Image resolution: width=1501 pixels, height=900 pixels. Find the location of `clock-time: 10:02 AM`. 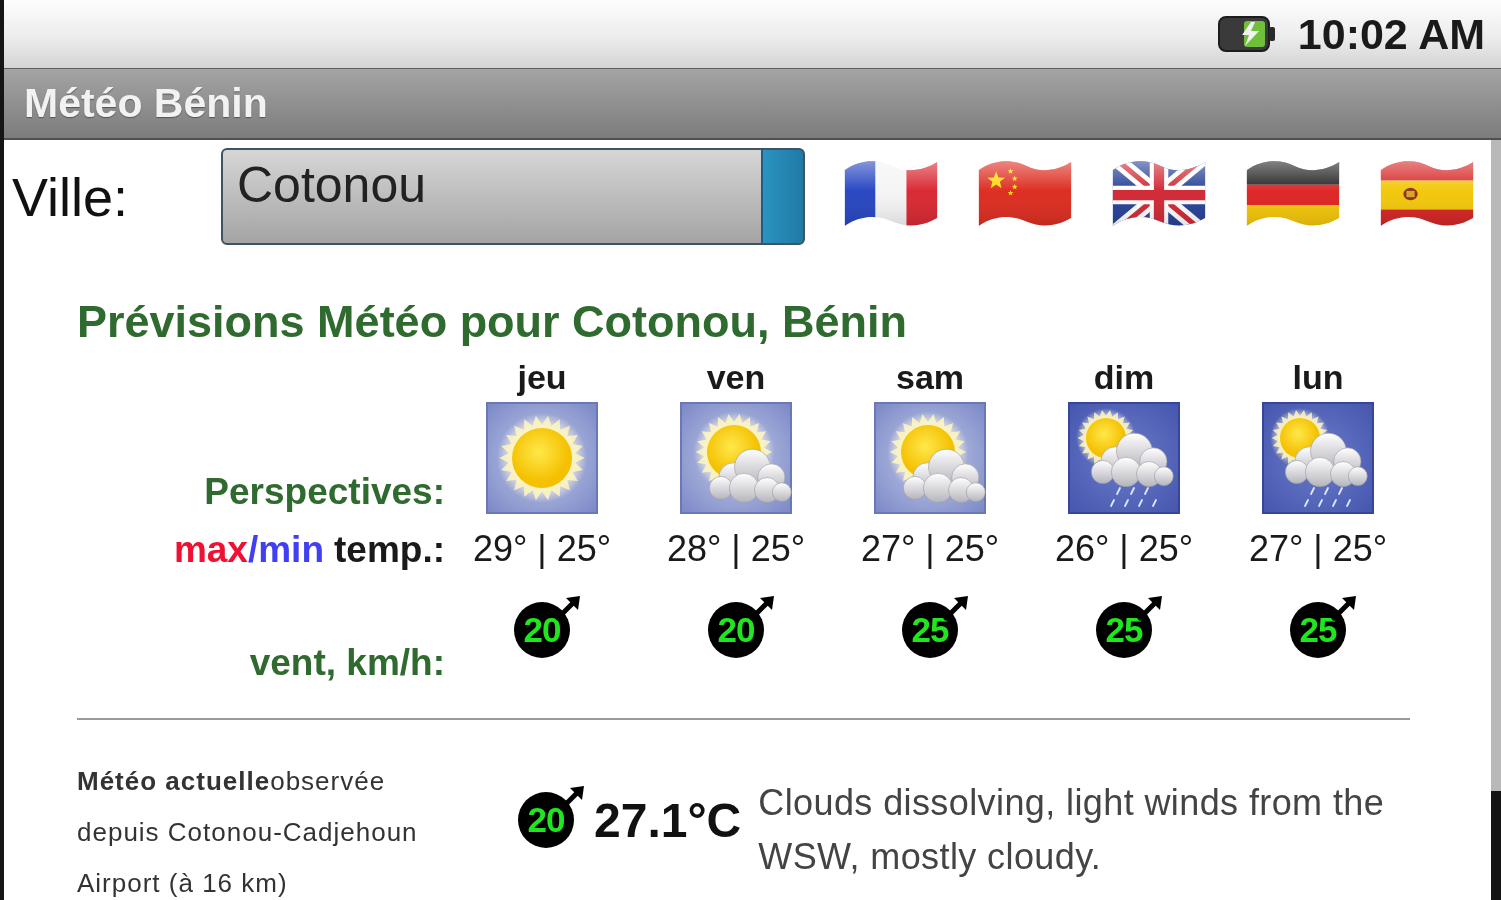

clock-time: 10:02 AM is located at coordinates (1391, 34).